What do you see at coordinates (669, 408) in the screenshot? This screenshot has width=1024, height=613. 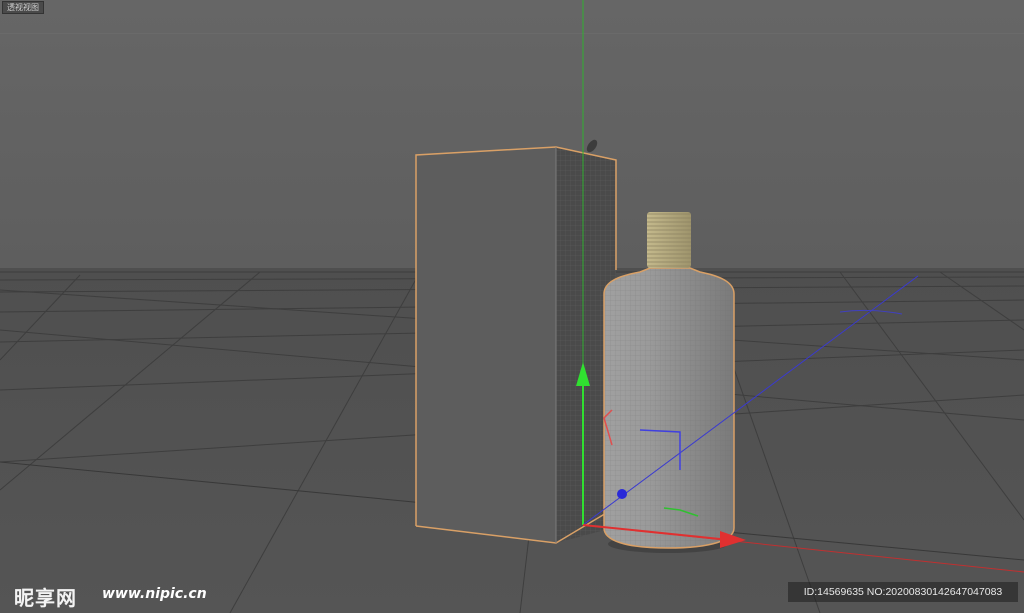 I see `bottle-mesh` at bounding box center [669, 408].